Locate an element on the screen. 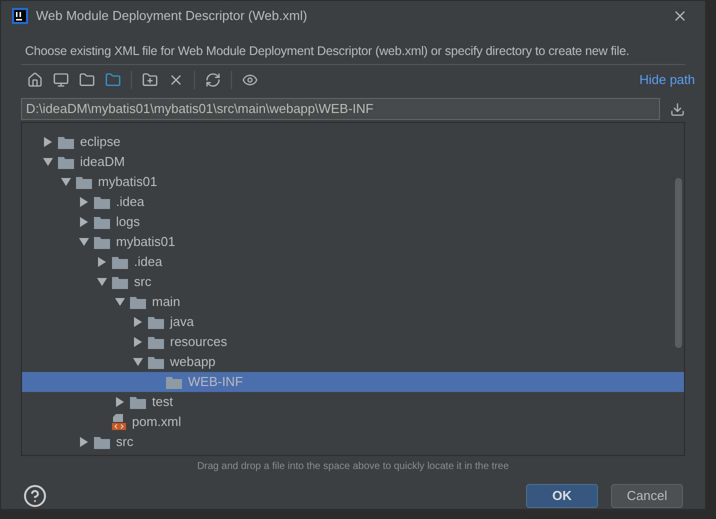 Image resolution: width=716 pixels, height=519 pixels. app-logo-icon is located at coordinates (20, 16).